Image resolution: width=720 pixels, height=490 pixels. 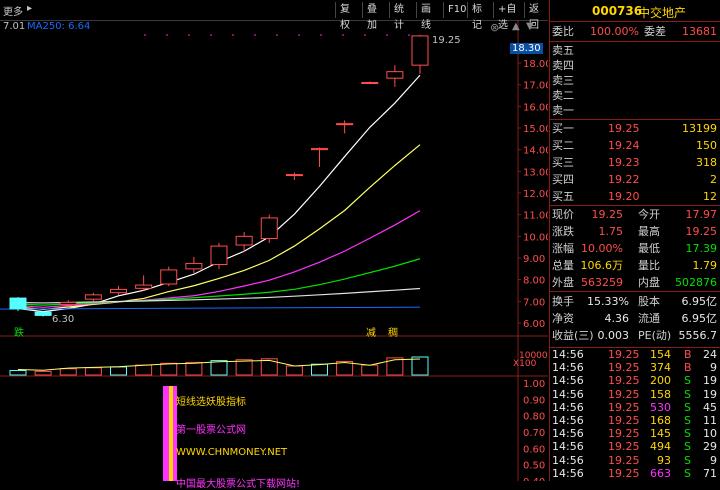 I want to click on stat-value-a-0: 19.25, so click(x=607, y=214).